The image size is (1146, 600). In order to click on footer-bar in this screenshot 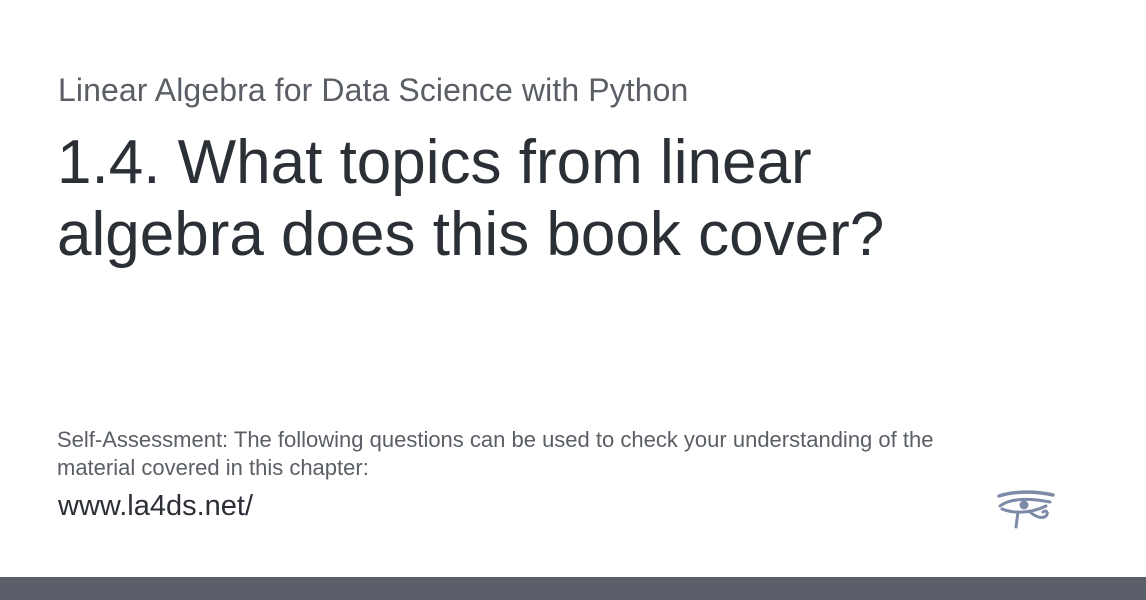, I will do `click(573, 588)`.